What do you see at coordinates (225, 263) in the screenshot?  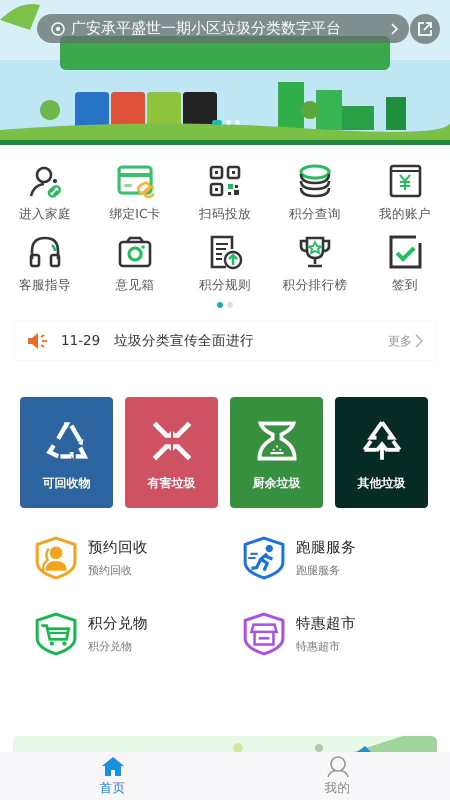 I see `shortcut-button: 积分规则` at bounding box center [225, 263].